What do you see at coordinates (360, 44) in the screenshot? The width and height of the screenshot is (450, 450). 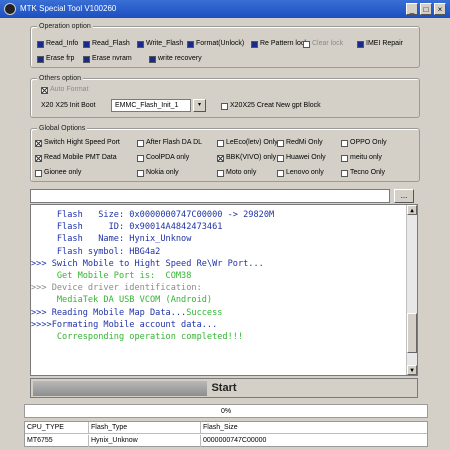 I see `checkbox-imei-repair` at bounding box center [360, 44].